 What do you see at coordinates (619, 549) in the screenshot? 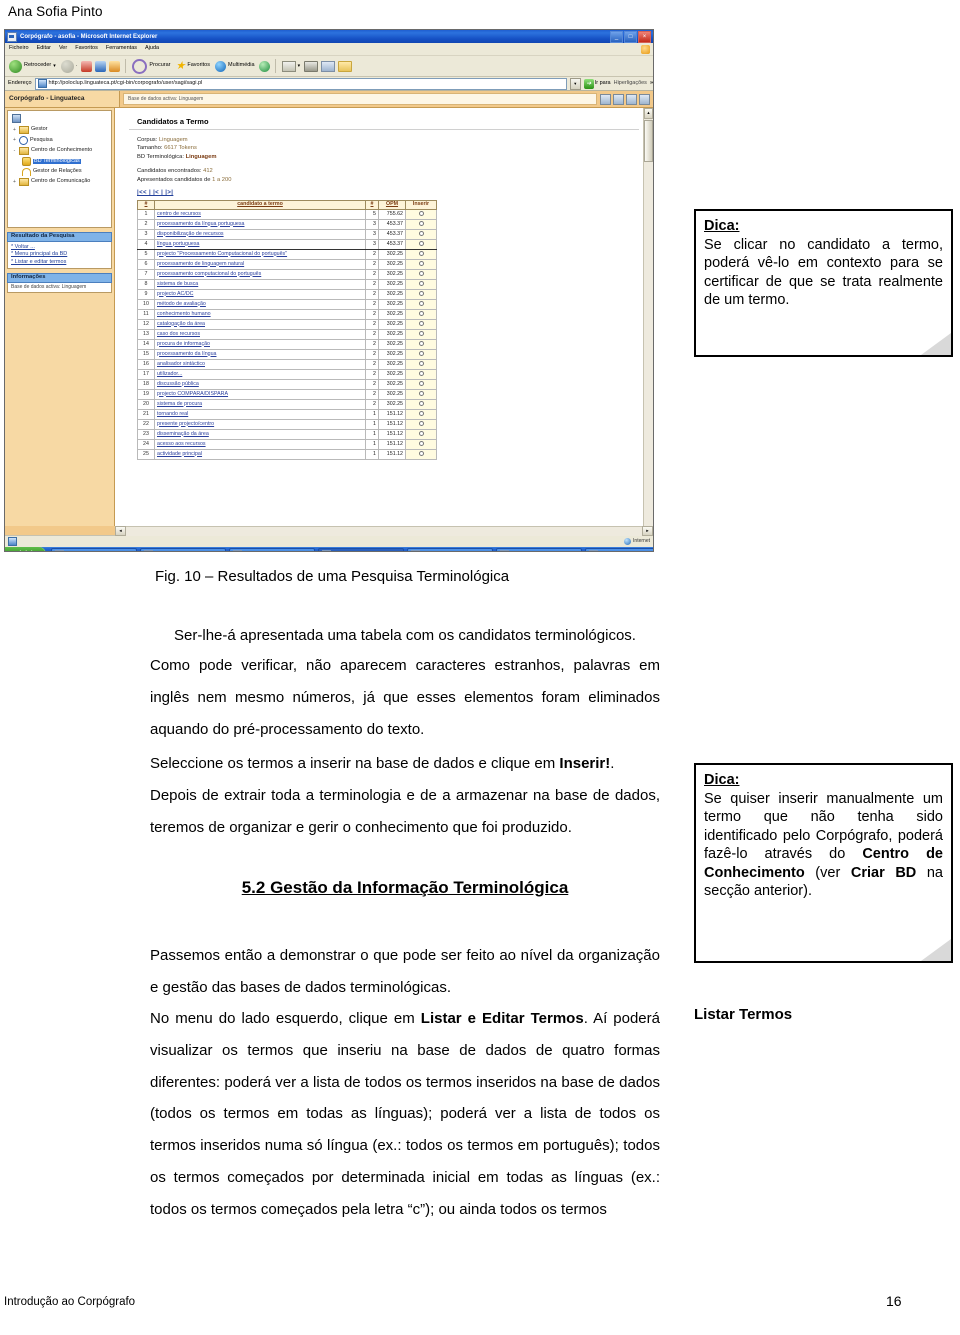
I see `taskbar-item-itunes: iTunes` at bounding box center [619, 549].